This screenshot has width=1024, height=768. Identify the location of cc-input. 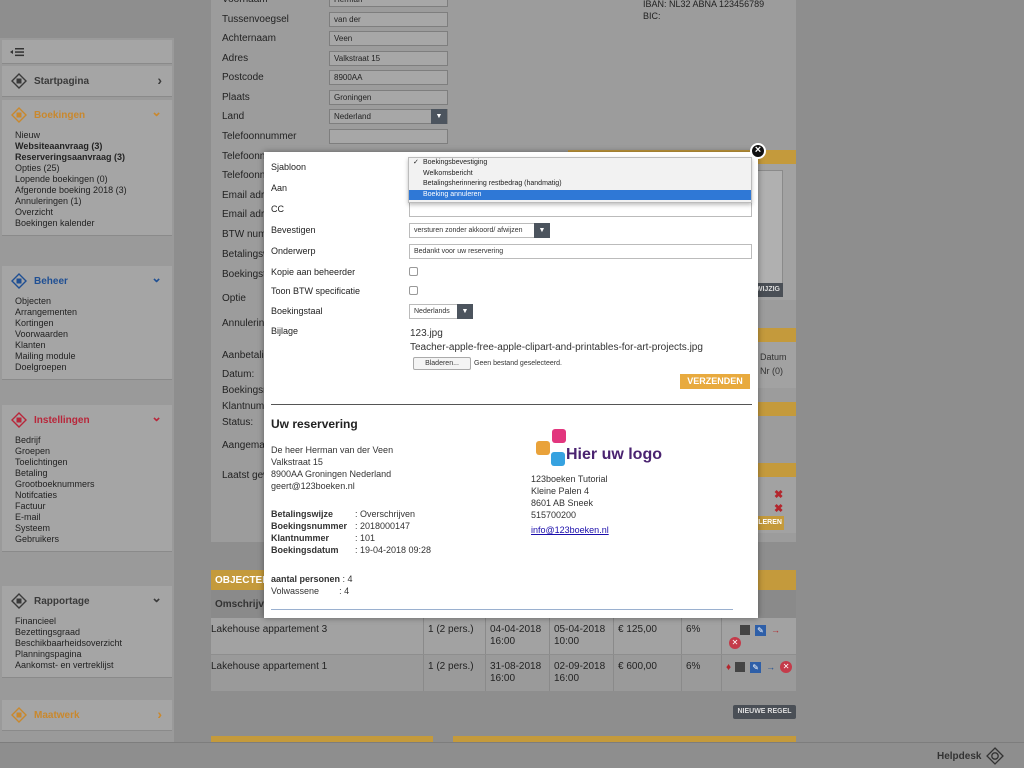
(580, 209).